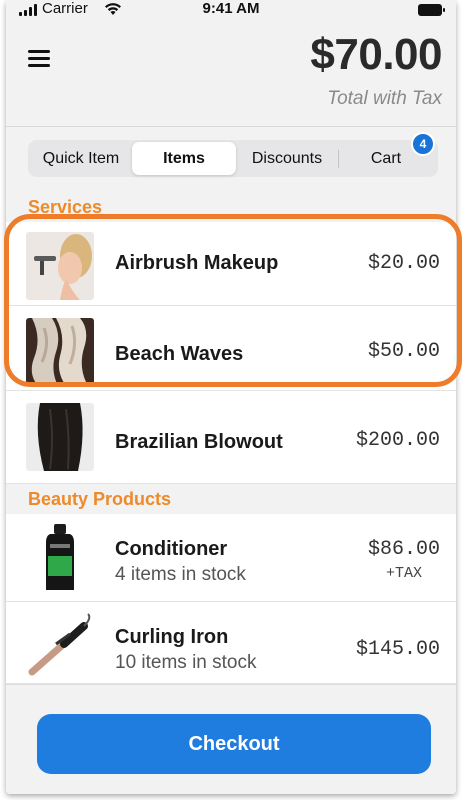 The image size is (463, 800). Describe the element at coordinates (397, 440) in the screenshot. I see `item-price: $200.00` at that location.